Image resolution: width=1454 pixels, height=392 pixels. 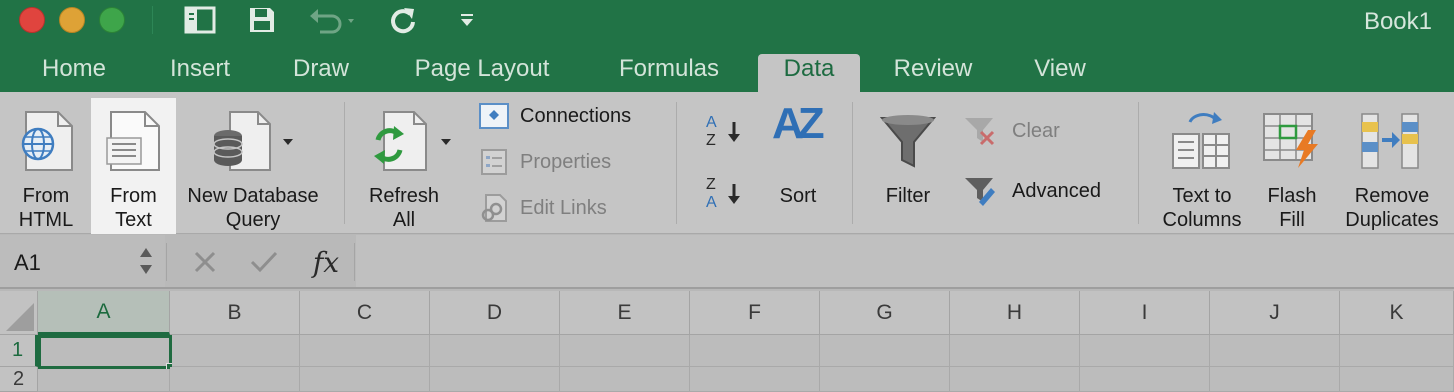 What do you see at coordinates (242, 141) in the screenshot?
I see `database-icon` at bounding box center [242, 141].